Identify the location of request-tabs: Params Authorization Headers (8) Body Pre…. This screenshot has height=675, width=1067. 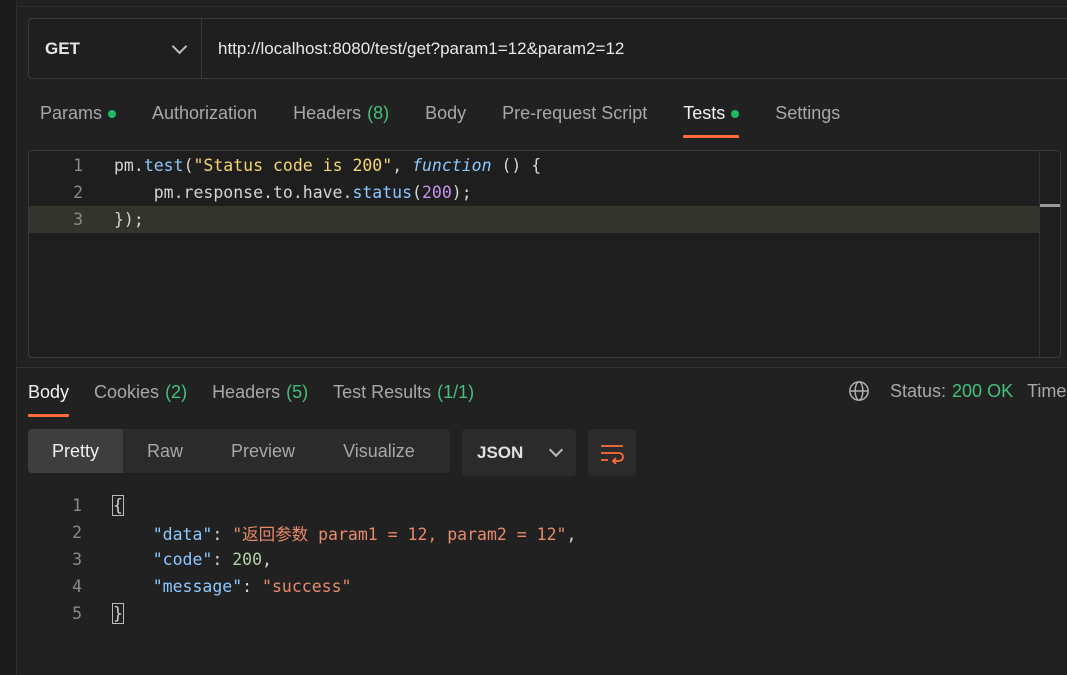
(458, 118).